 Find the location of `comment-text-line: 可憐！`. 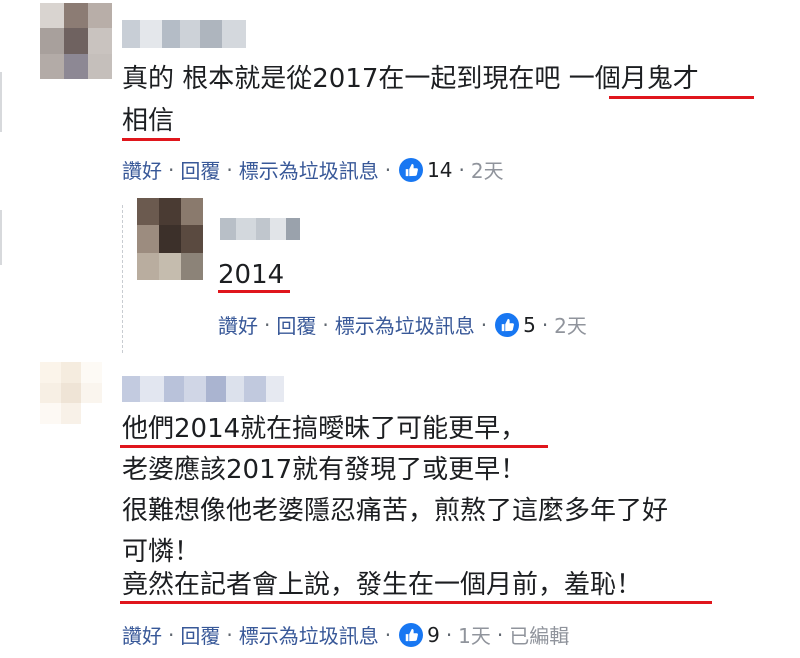

comment-text-line: 可憐！ is located at coordinates (161, 552).